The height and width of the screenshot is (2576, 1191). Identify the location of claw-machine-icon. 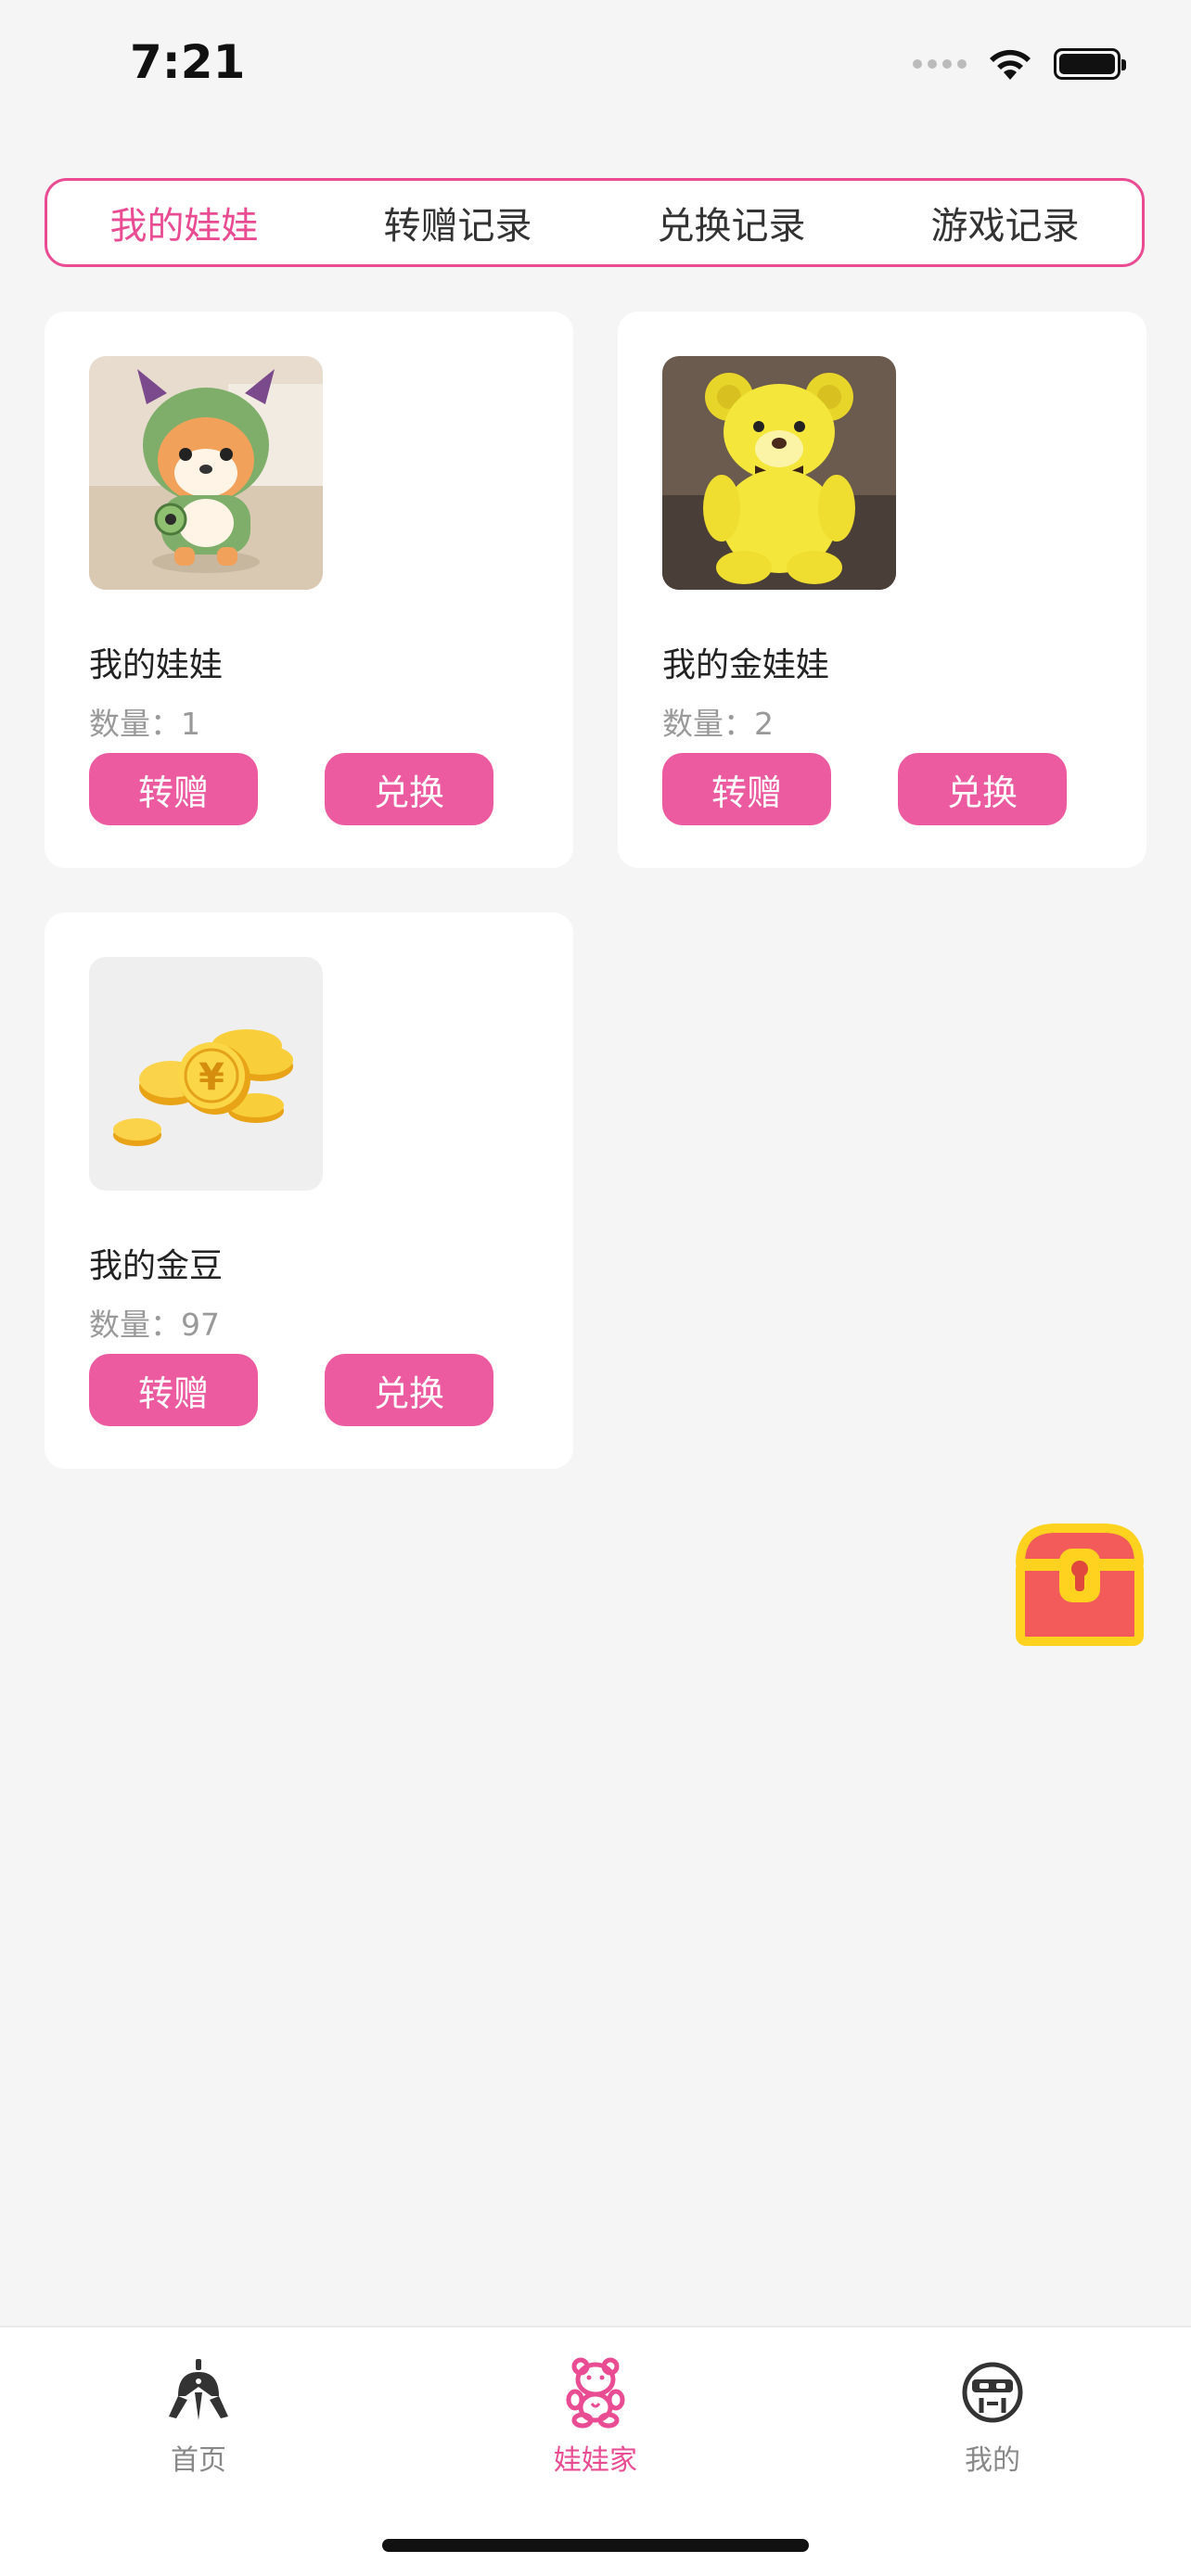
(198, 2390).